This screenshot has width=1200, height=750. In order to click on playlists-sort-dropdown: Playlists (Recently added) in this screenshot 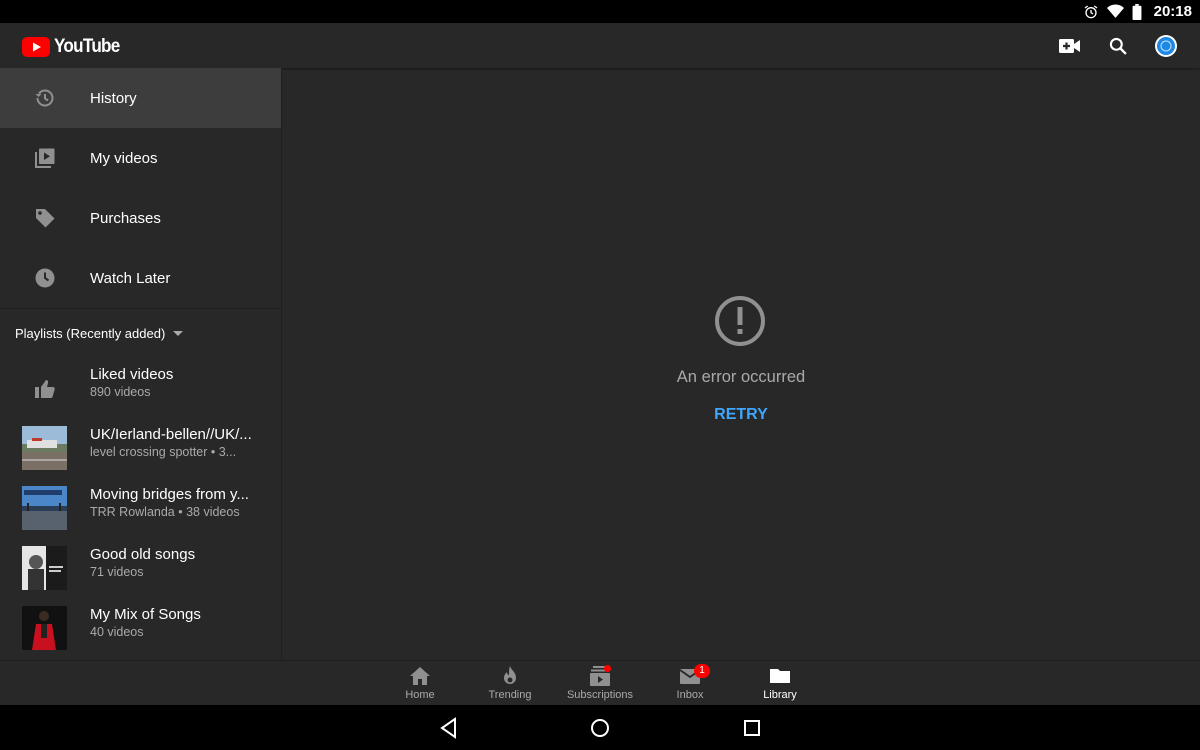, I will do `click(140, 333)`.